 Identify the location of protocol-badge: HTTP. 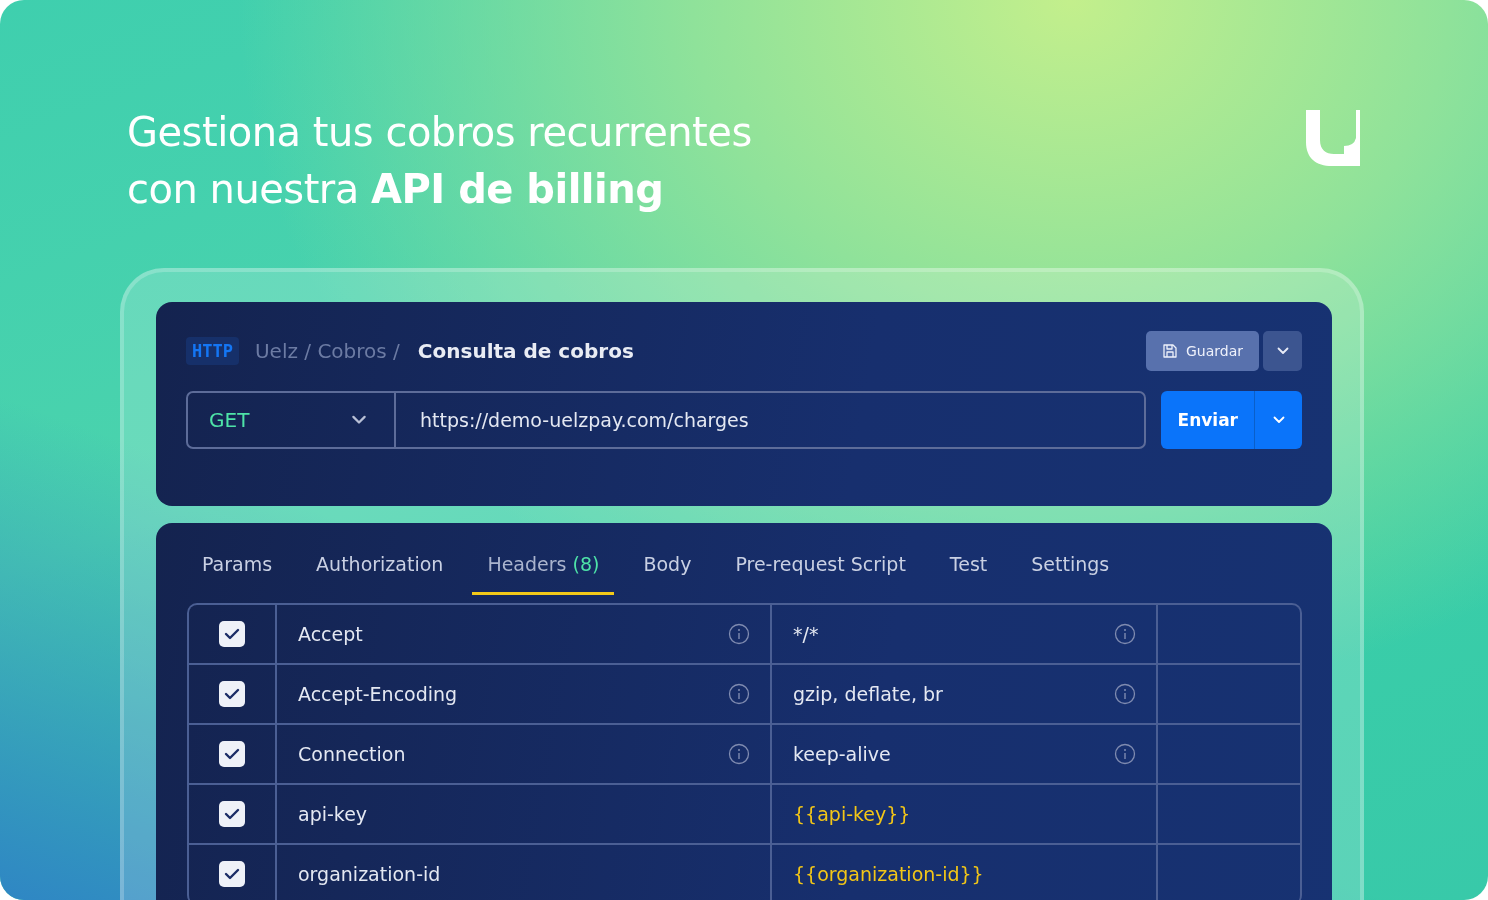
(212, 351).